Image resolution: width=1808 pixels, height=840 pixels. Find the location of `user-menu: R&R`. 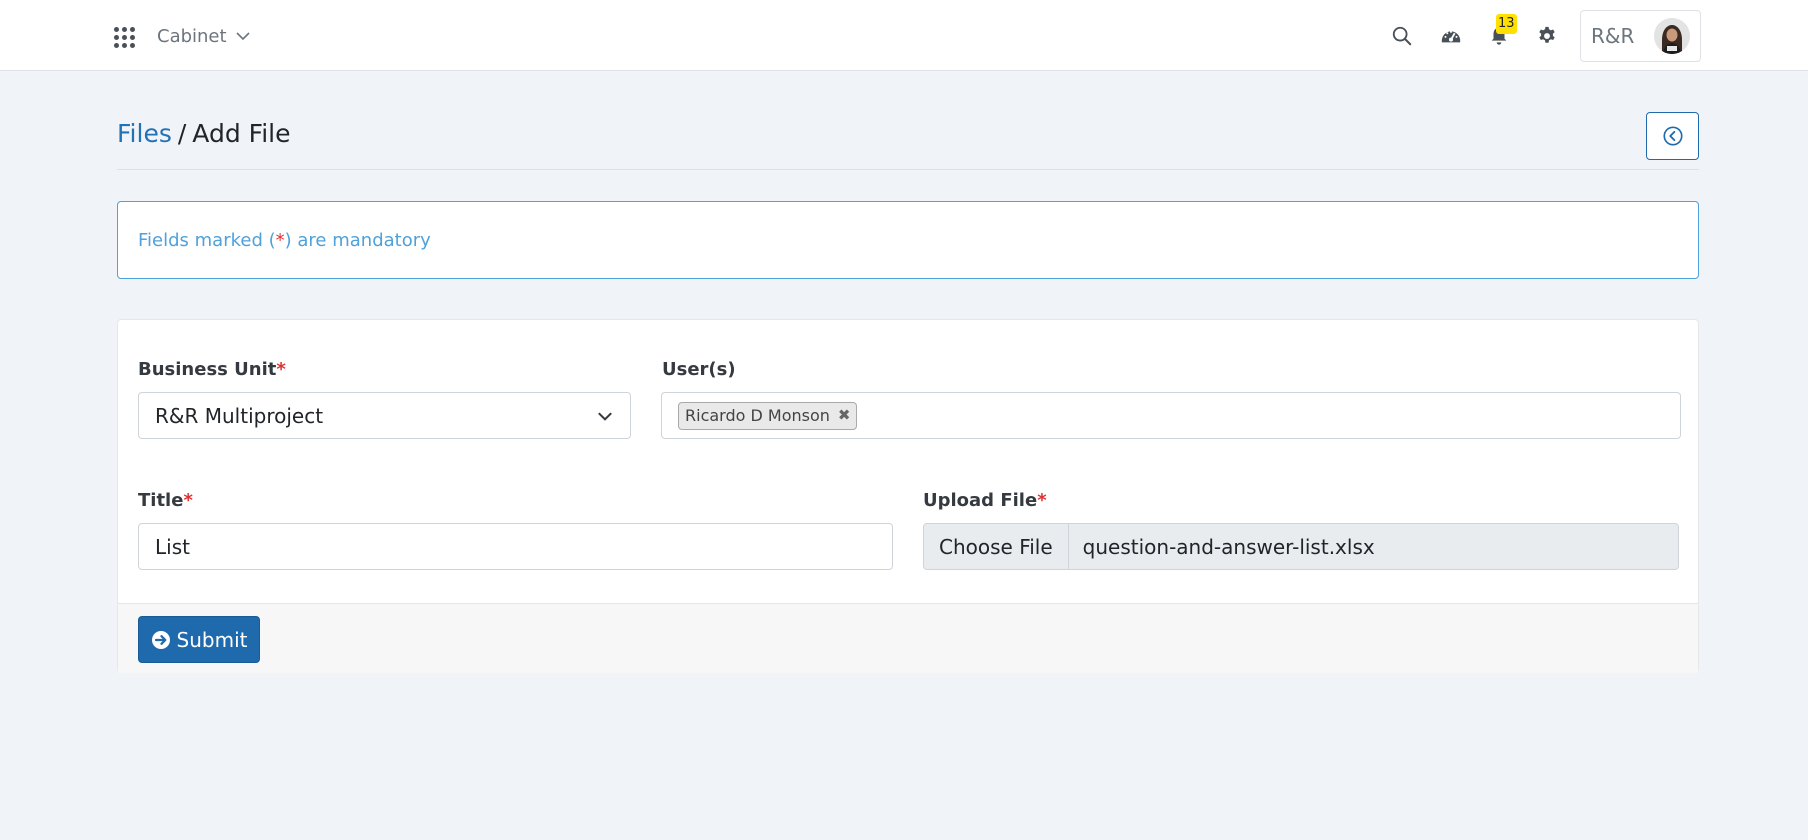

user-menu: R&R is located at coordinates (1640, 36).